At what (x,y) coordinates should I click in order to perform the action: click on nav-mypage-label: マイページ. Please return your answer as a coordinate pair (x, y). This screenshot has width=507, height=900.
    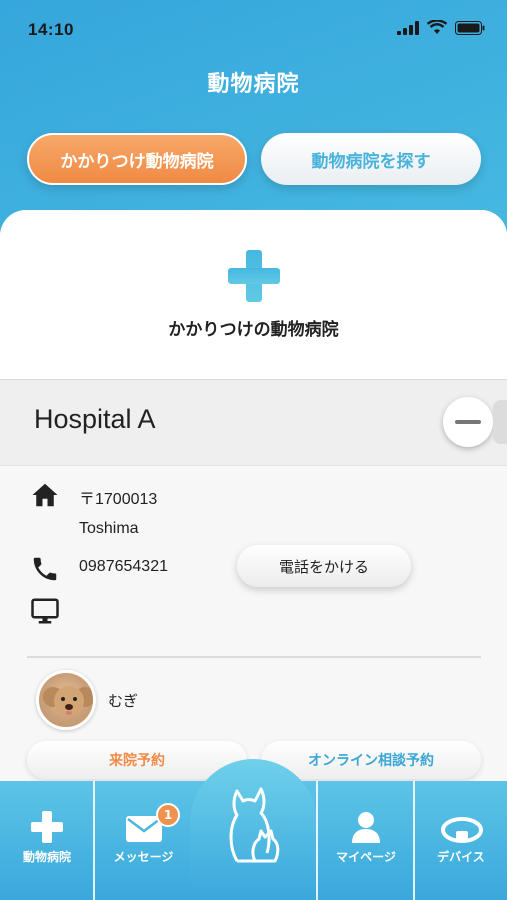
    Looking at the image, I should click on (366, 857).